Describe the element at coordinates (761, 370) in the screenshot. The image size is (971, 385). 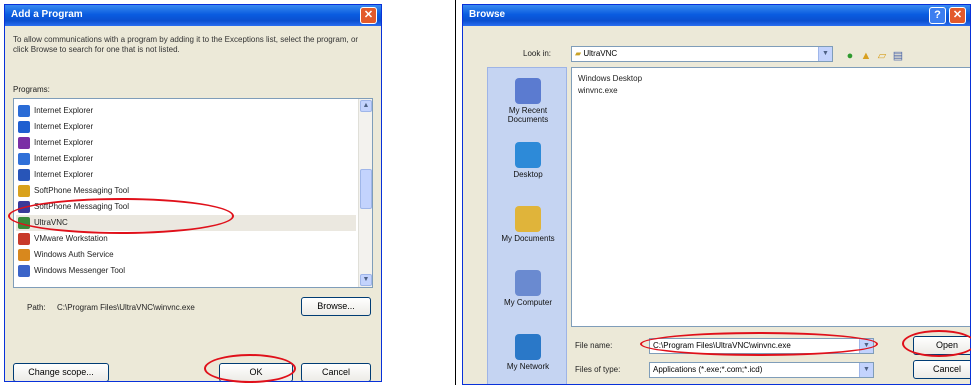
I see `files-of-type-select: Applications (*.exe;*.com;*.icd) ▼` at that location.